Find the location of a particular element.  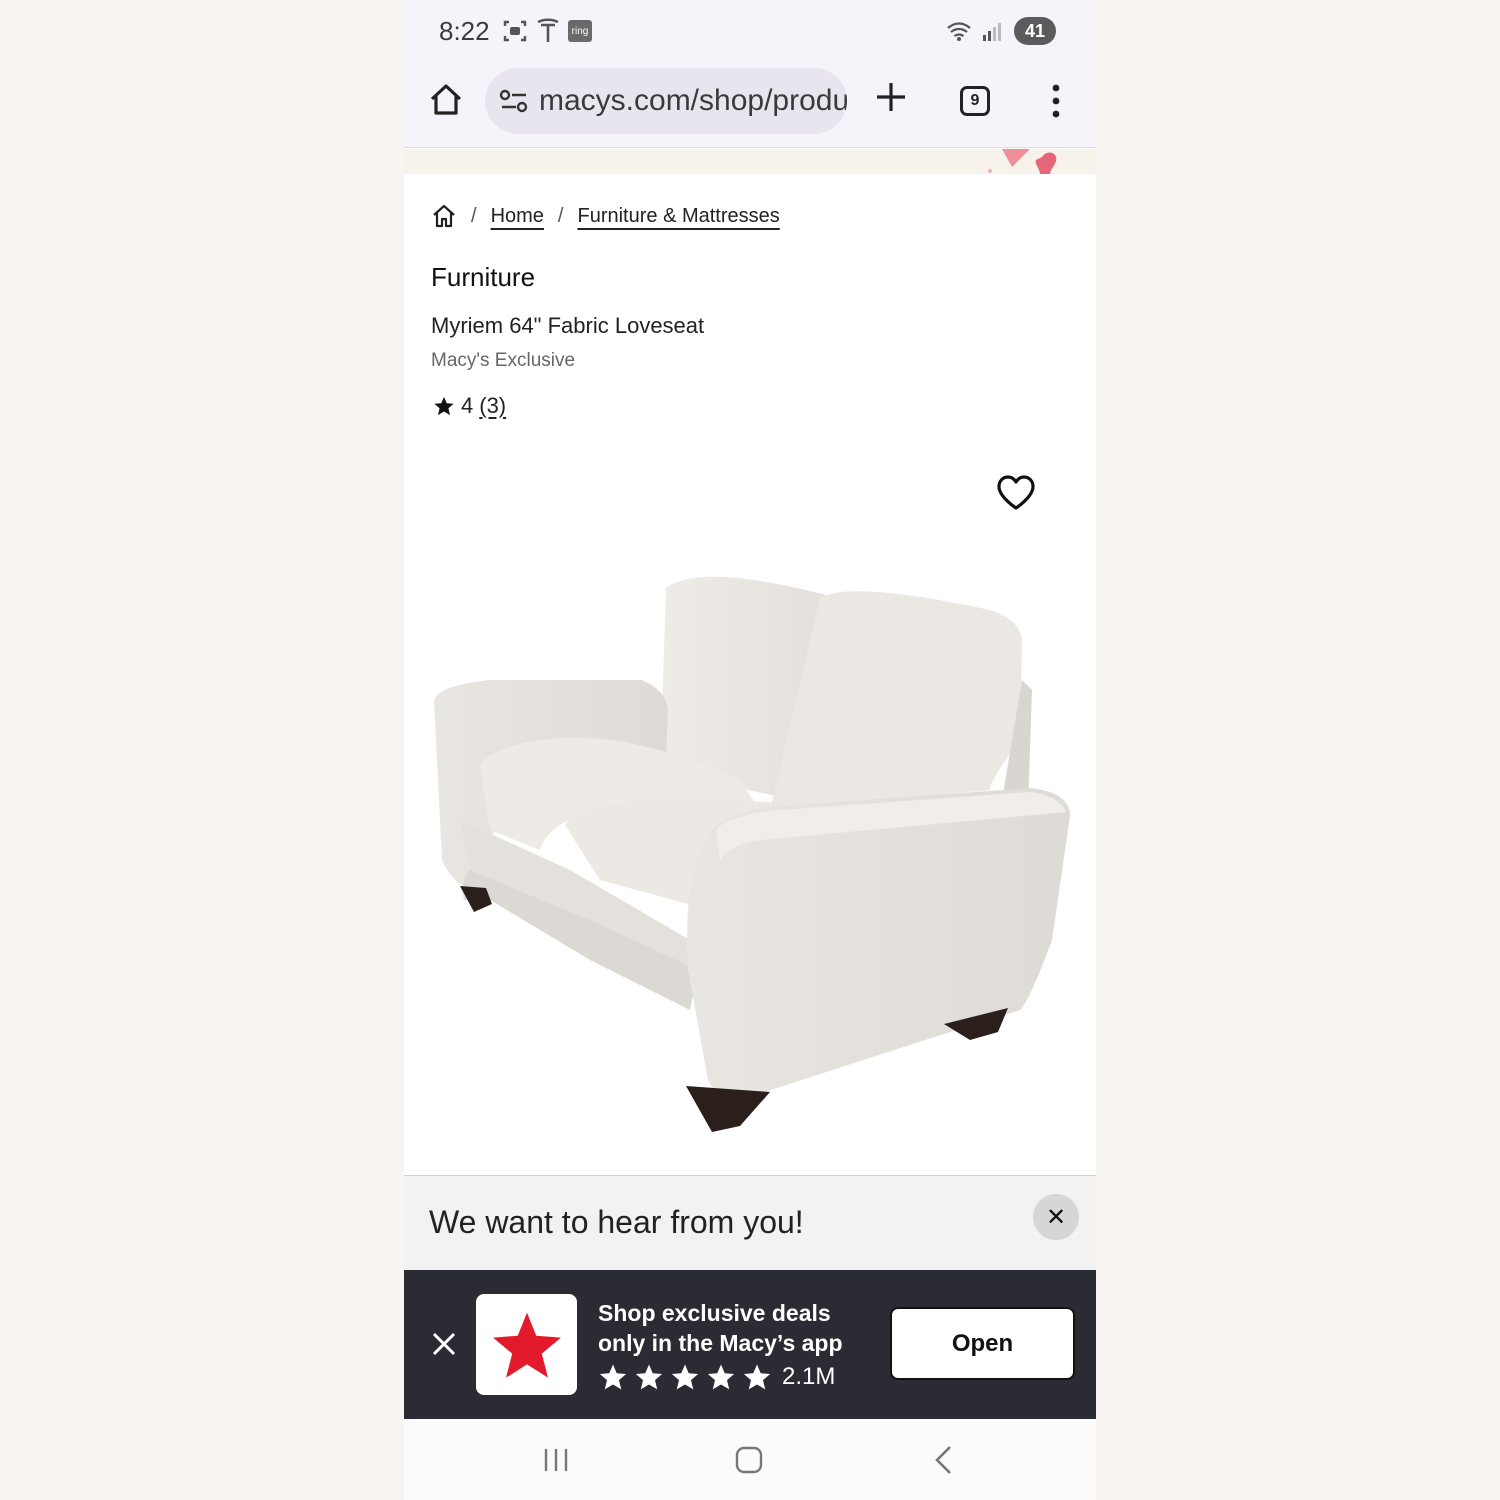

browser-toolbar: macys.com/shop/product/myriem 9 is located at coordinates (750, 107).